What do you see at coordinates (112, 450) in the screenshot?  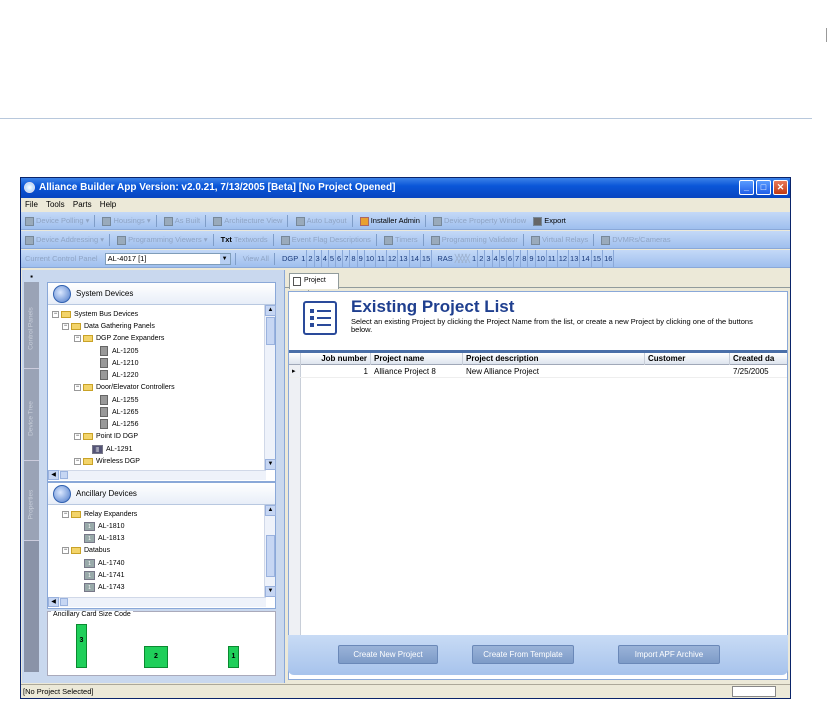 I see `tree-node-al-1291: ||| AL-1291` at bounding box center [112, 450].